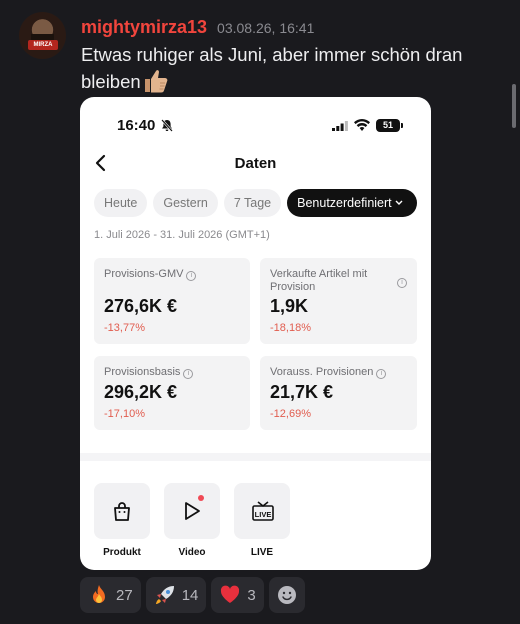 The width and height of the screenshot is (520, 624). I want to click on metric-label: Provisionsbasis i, so click(149, 372).